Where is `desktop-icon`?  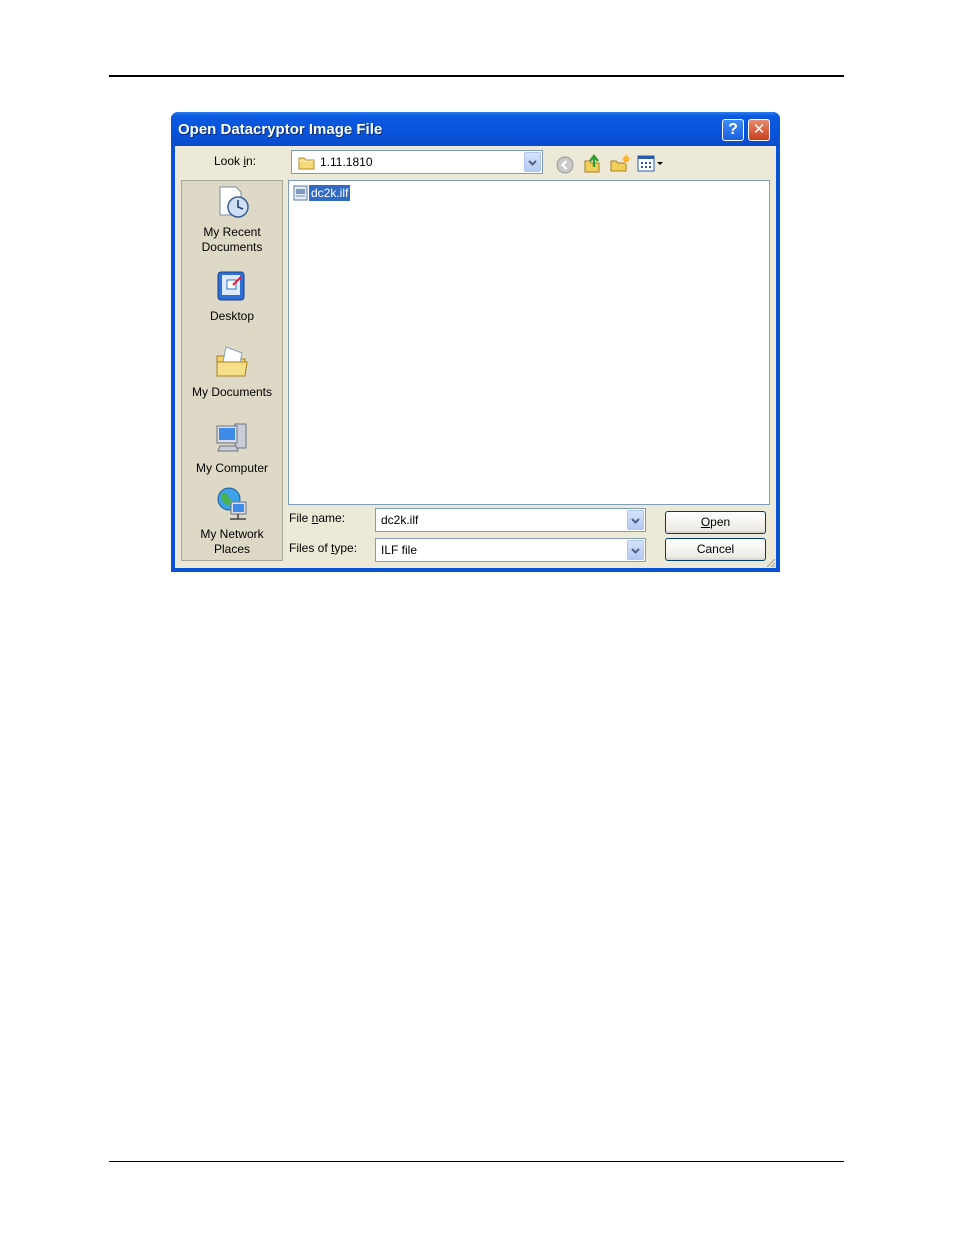
desktop-icon is located at coordinates (231, 286).